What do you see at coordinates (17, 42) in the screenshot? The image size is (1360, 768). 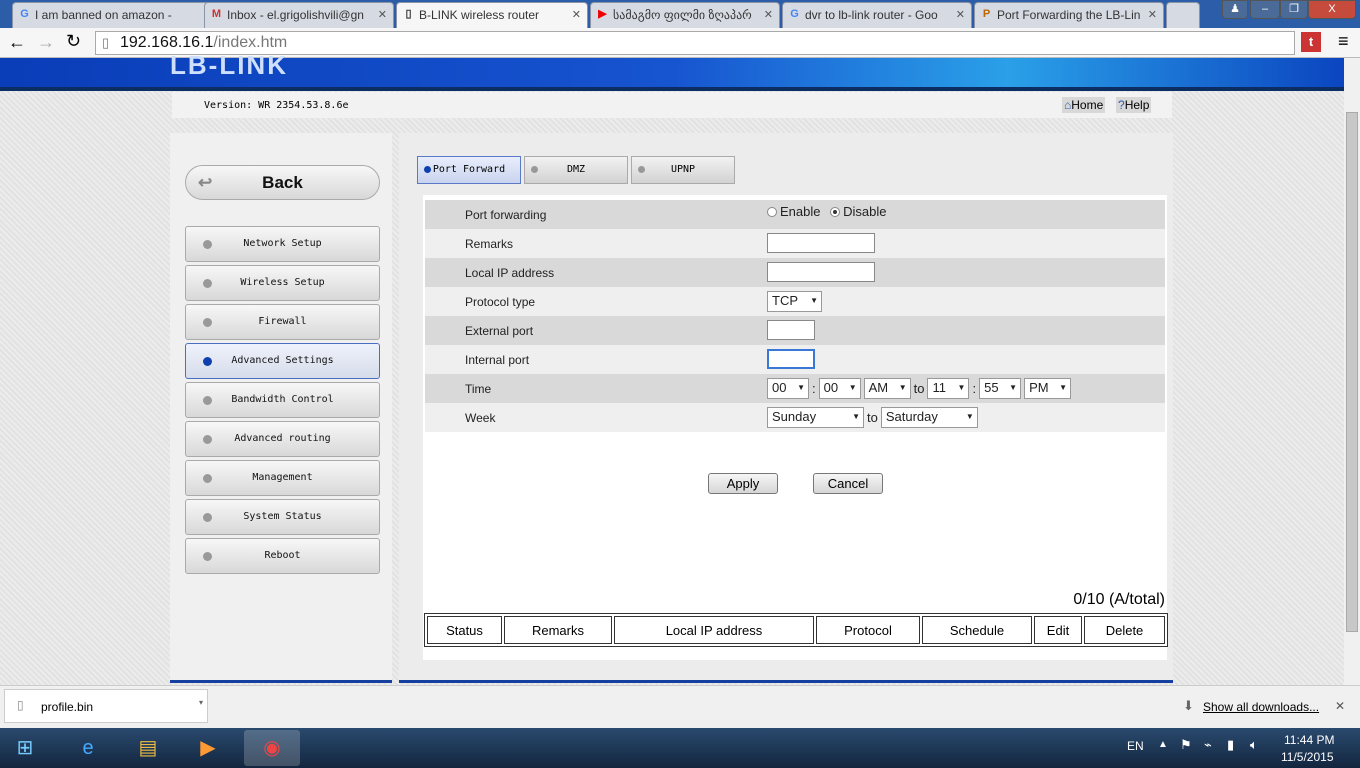 I see `back-arrow-icon: ←` at bounding box center [17, 42].